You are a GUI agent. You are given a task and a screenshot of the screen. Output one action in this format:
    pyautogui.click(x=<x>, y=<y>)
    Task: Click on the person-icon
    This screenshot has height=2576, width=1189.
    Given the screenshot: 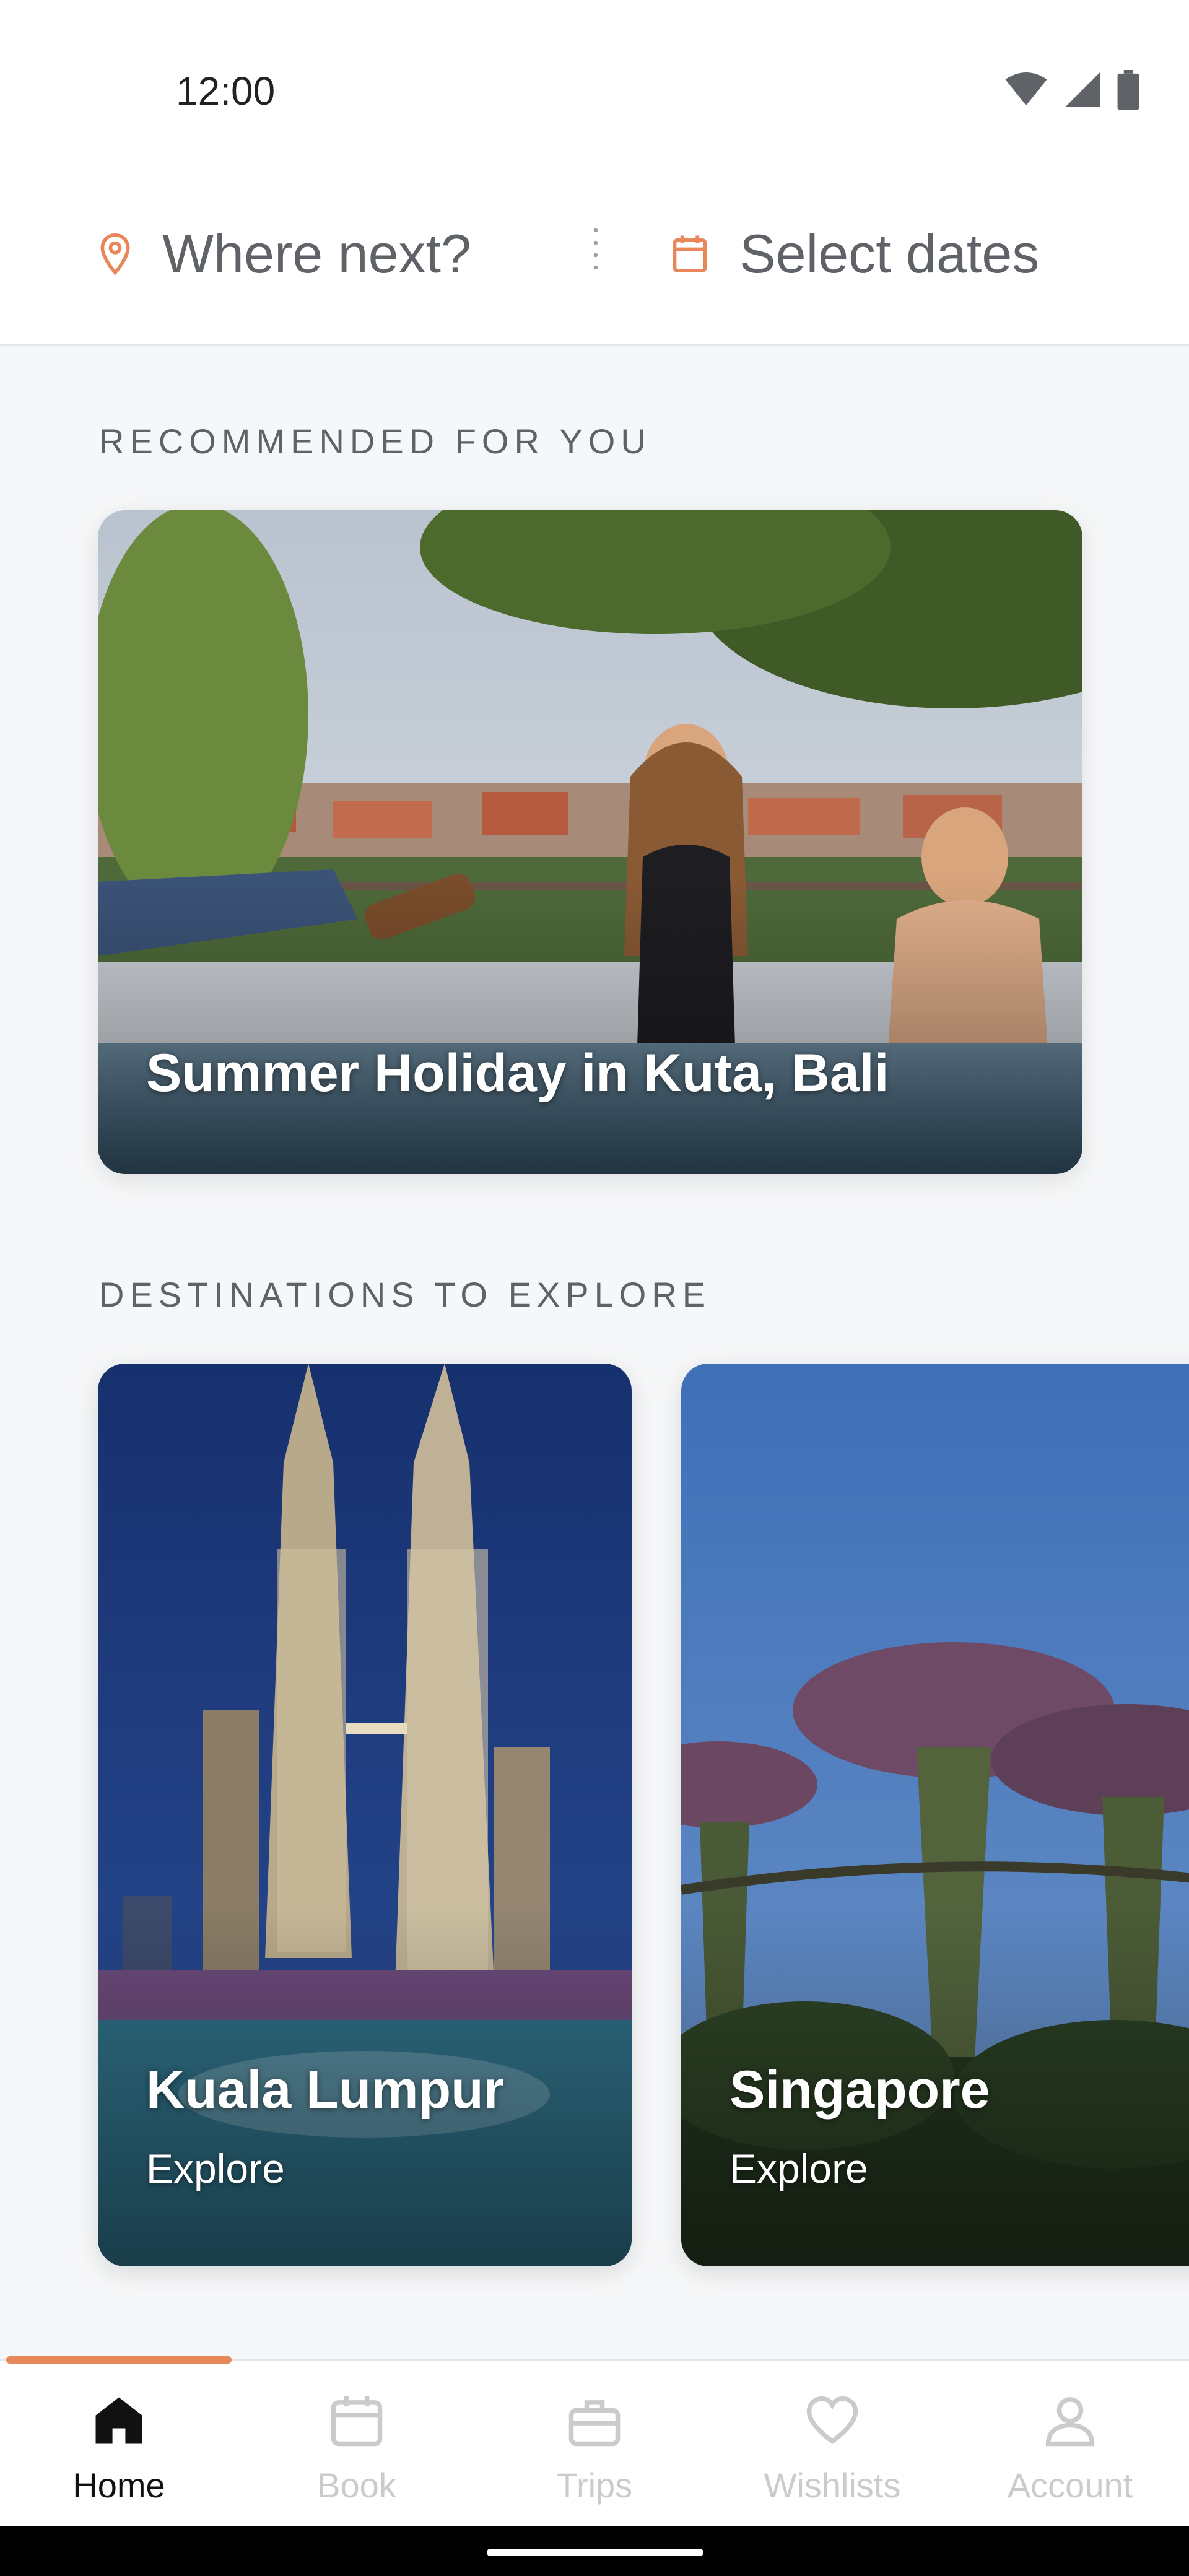 What is the action you would take?
    pyautogui.click(x=1070, y=2422)
    